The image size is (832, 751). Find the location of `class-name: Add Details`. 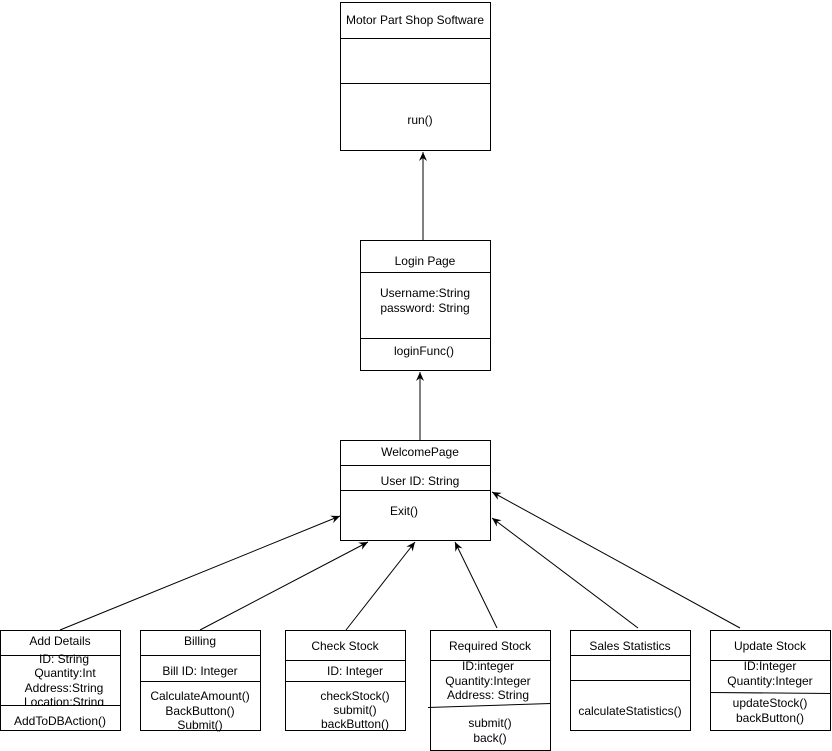

class-name: Add Details is located at coordinates (59, 641).